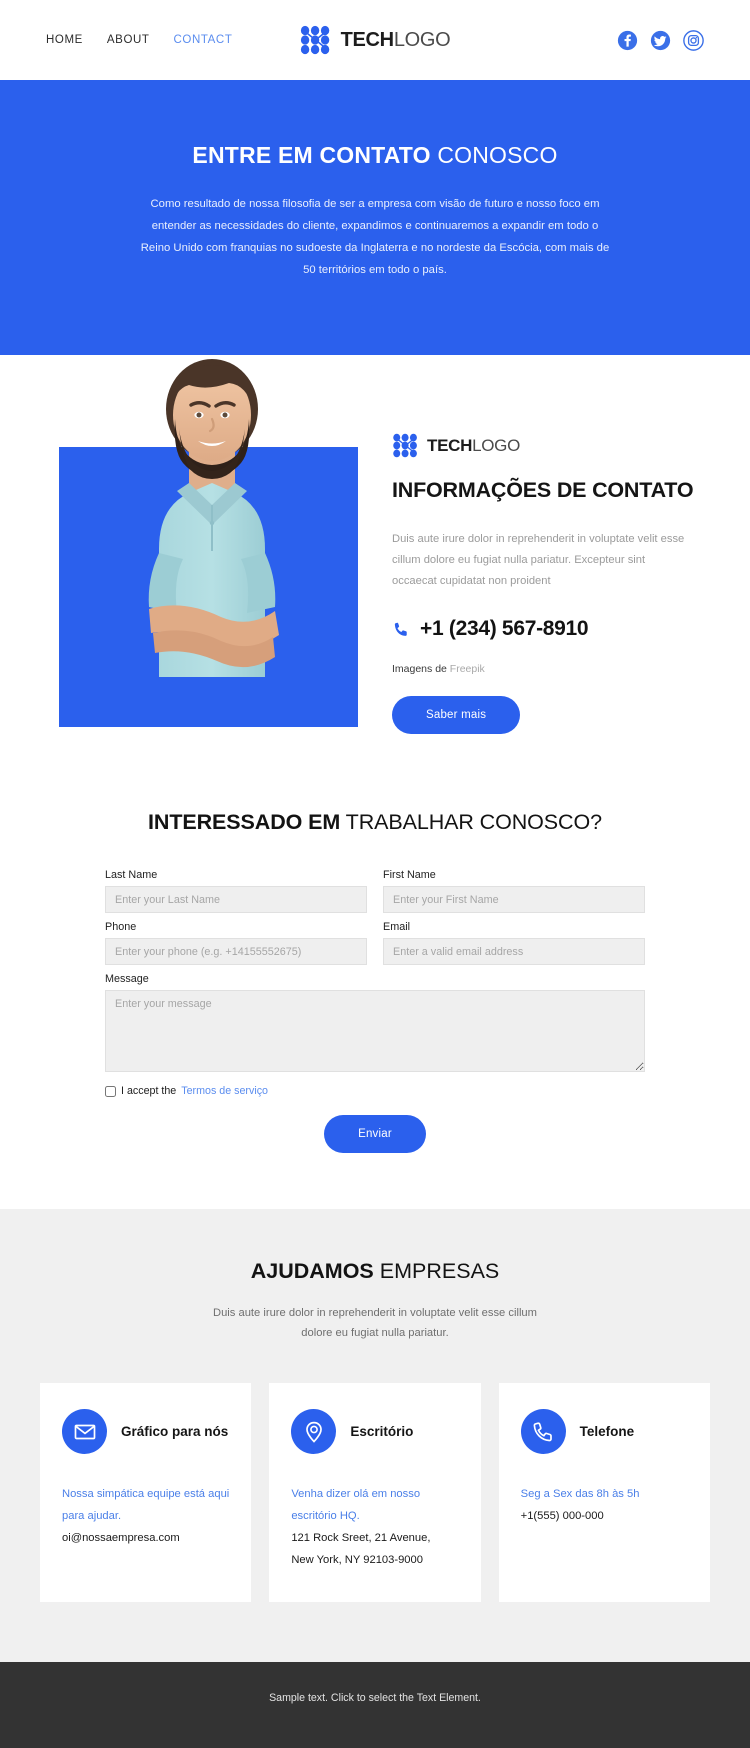 The height and width of the screenshot is (1748, 750). I want to click on field-email: Email, so click(514, 943).